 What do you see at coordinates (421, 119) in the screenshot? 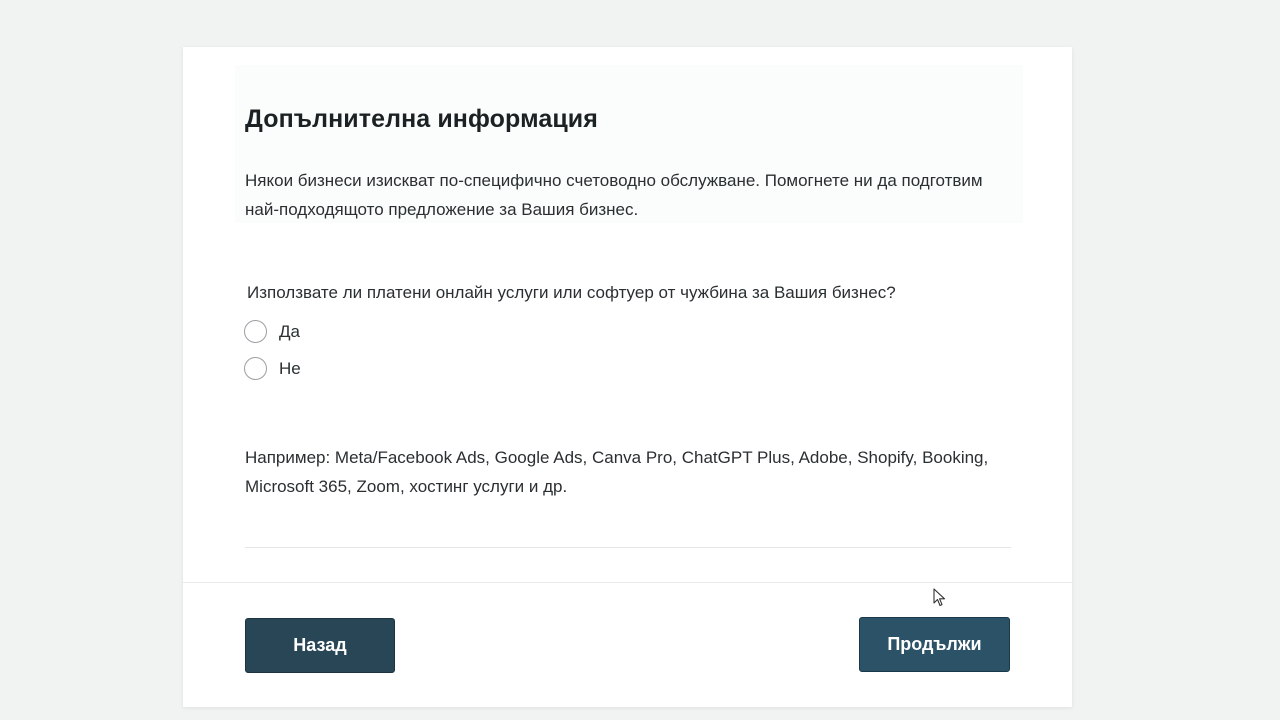
I see `section-title: Допълнителна информация` at bounding box center [421, 119].